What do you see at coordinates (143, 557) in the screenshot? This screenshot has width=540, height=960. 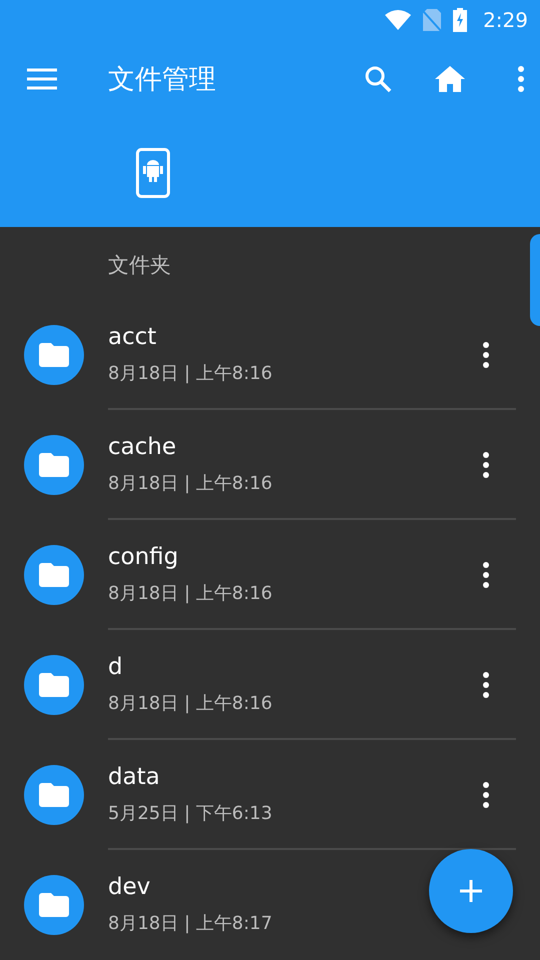 I see `folder-name: config` at bounding box center [143, 557].